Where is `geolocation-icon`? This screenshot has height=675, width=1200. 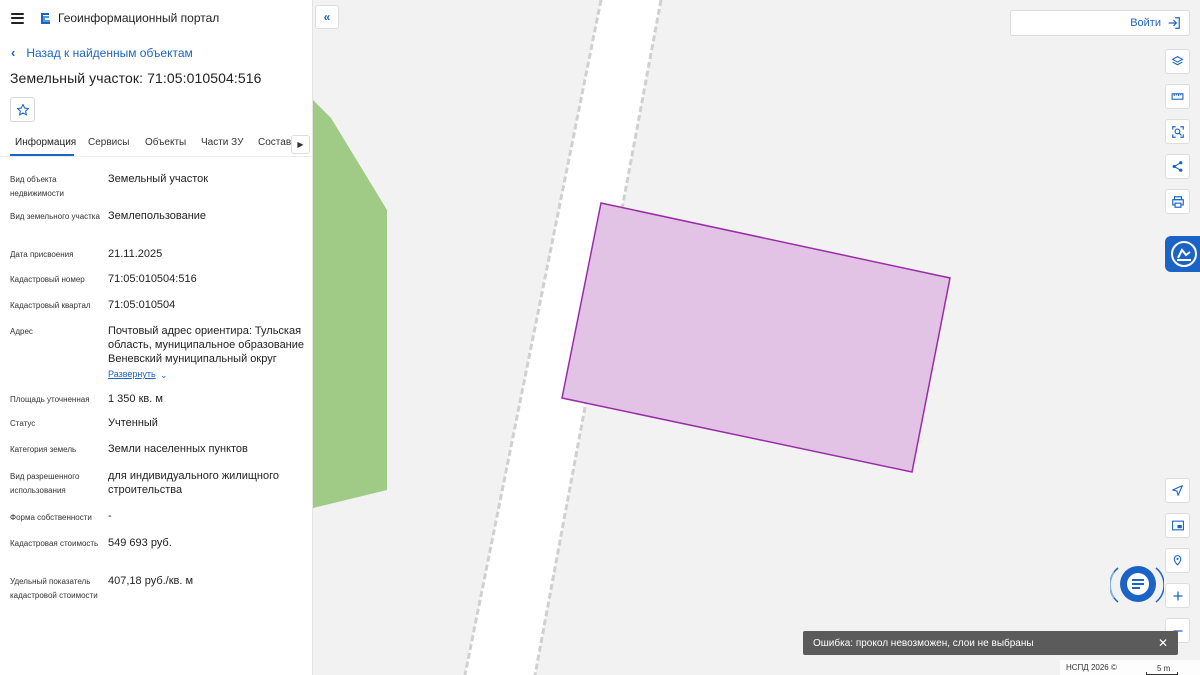
geolocation-icon is located at coordinates (1177, 560).